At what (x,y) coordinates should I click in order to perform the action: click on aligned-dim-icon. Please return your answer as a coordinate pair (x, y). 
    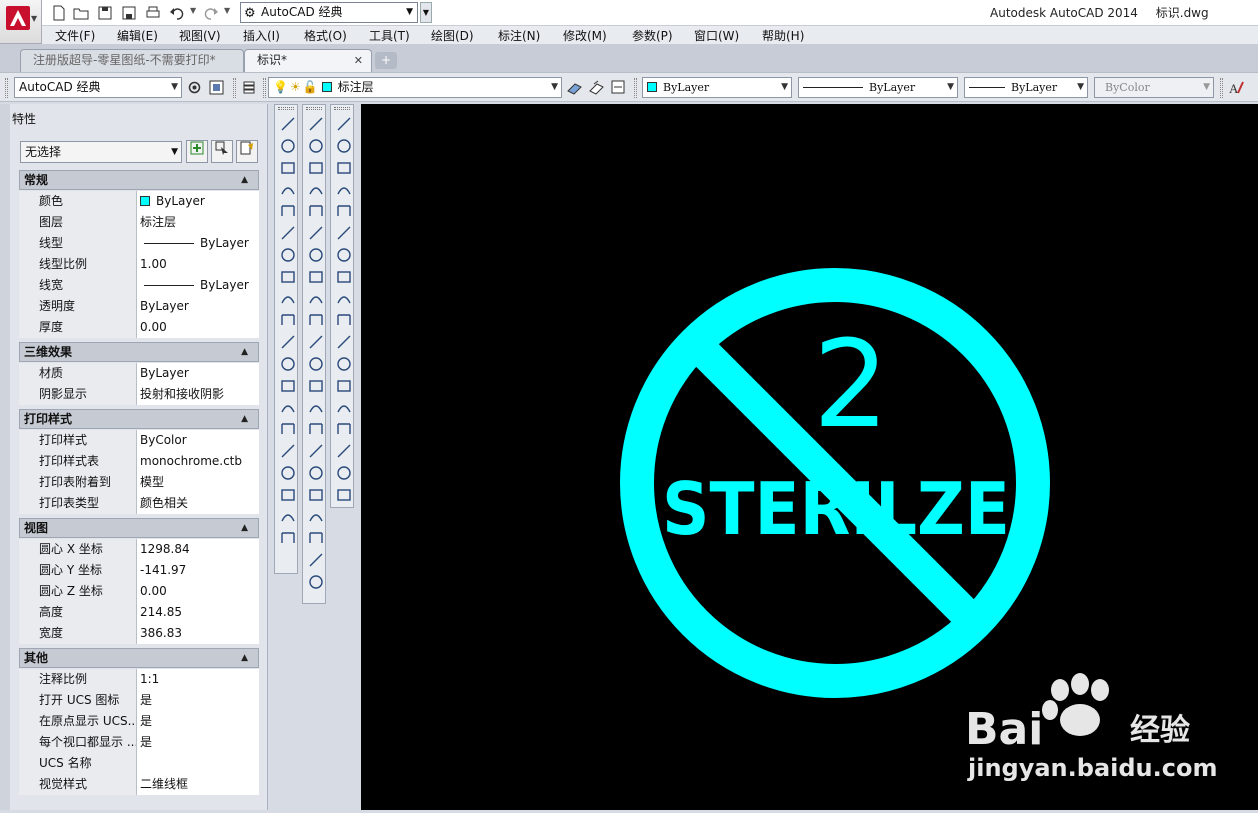
    Looking at the image, I should click on (316, 146).